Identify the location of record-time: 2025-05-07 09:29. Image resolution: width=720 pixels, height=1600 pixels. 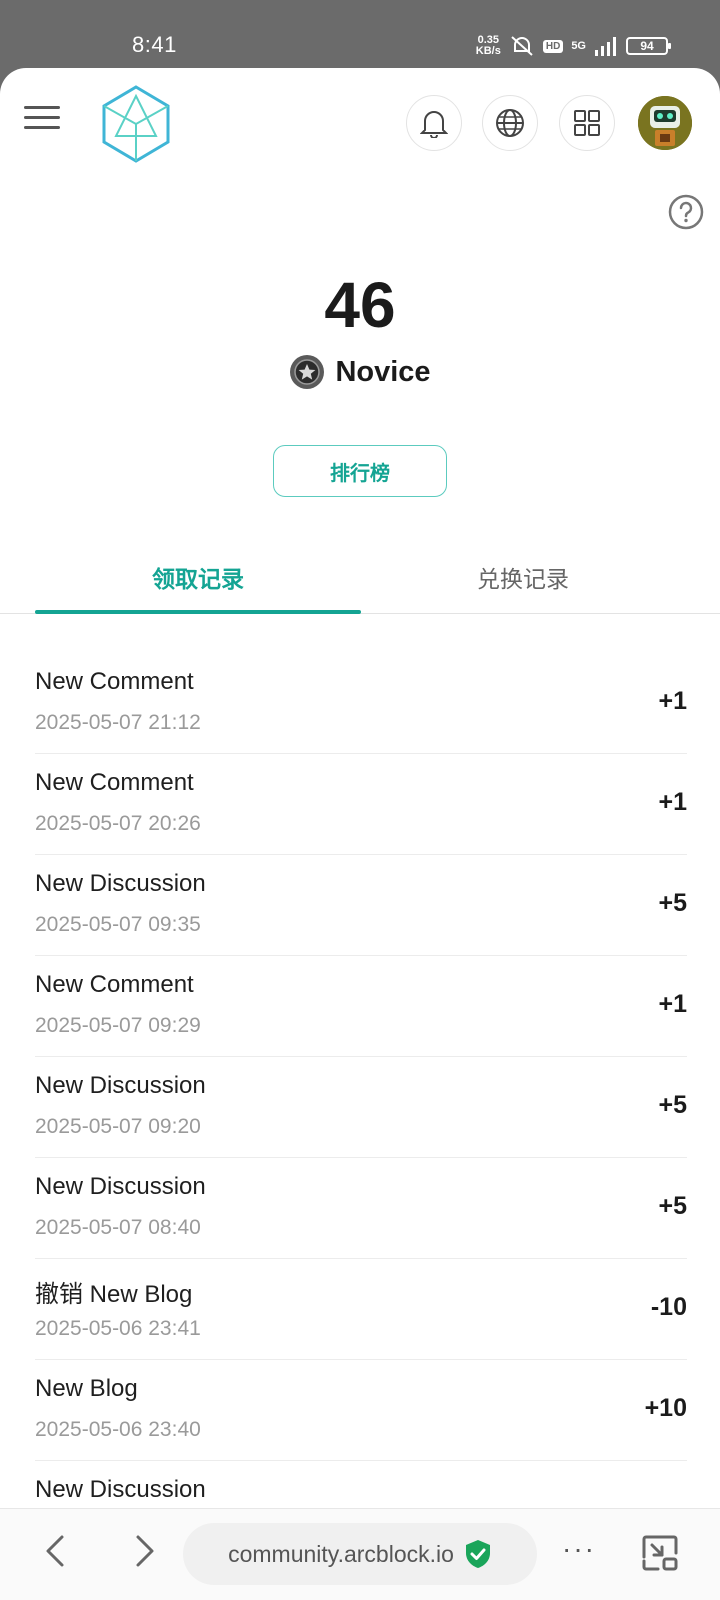
(118, 1025).